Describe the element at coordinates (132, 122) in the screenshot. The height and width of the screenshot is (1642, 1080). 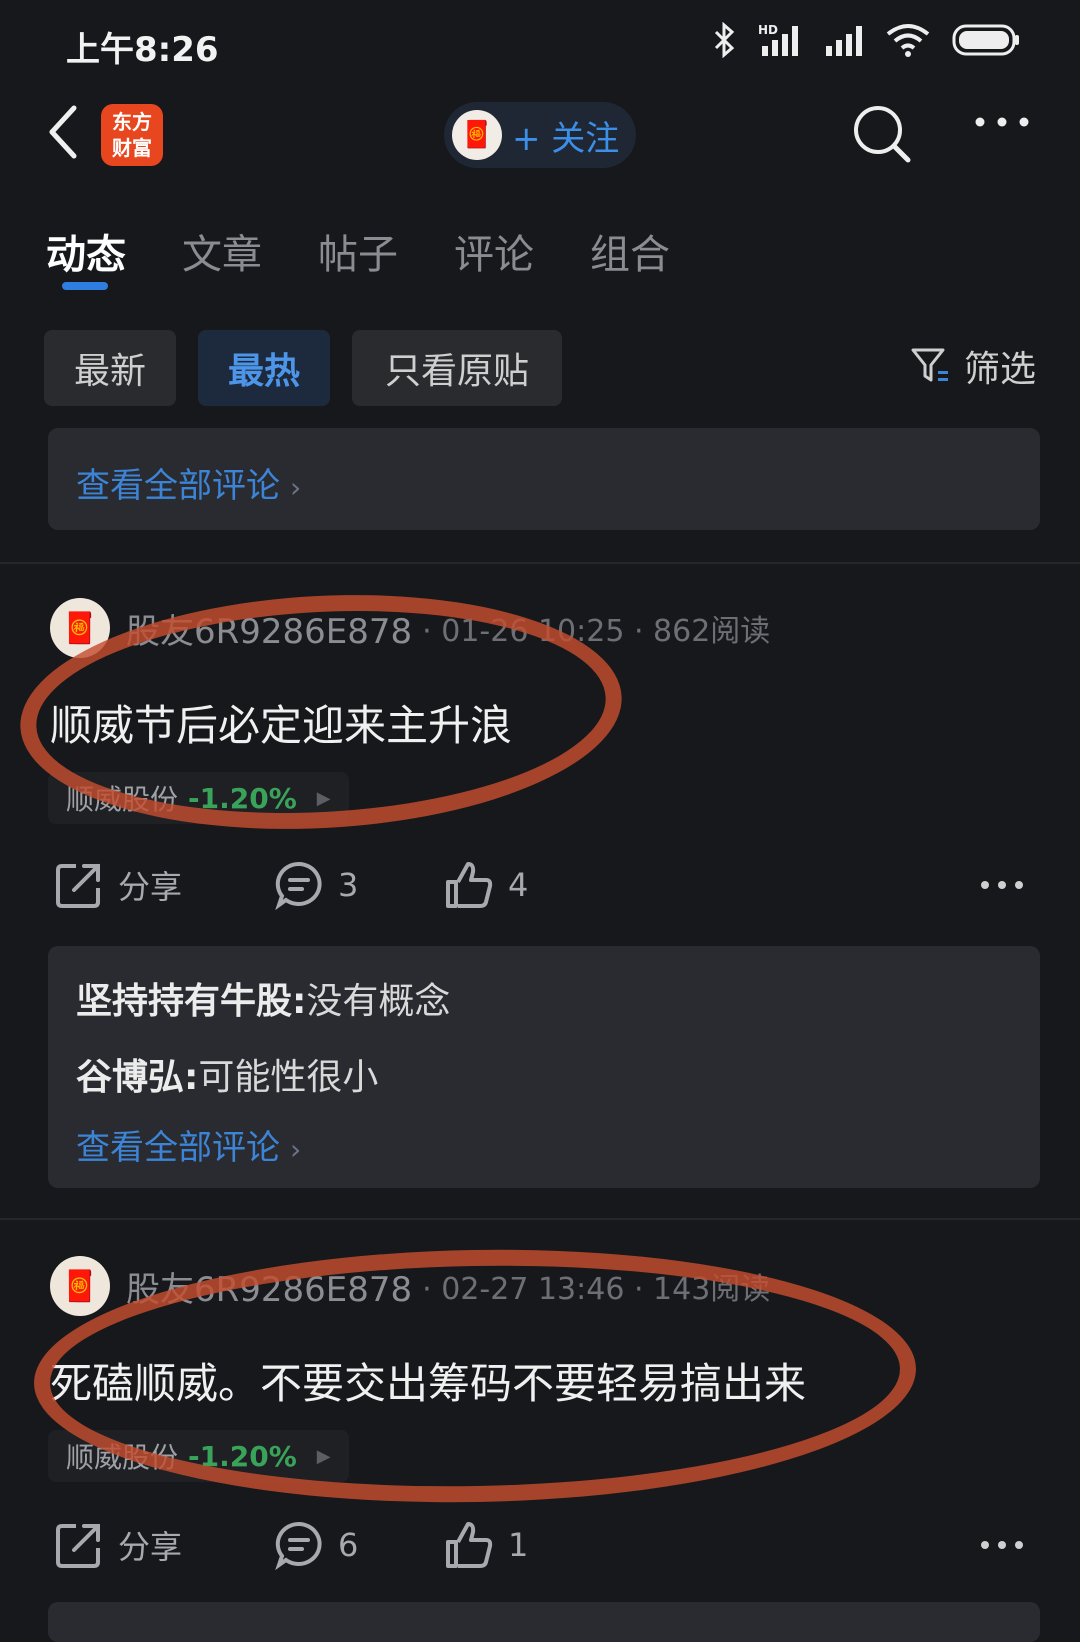
I see `logo-line1: 东方` at that location.